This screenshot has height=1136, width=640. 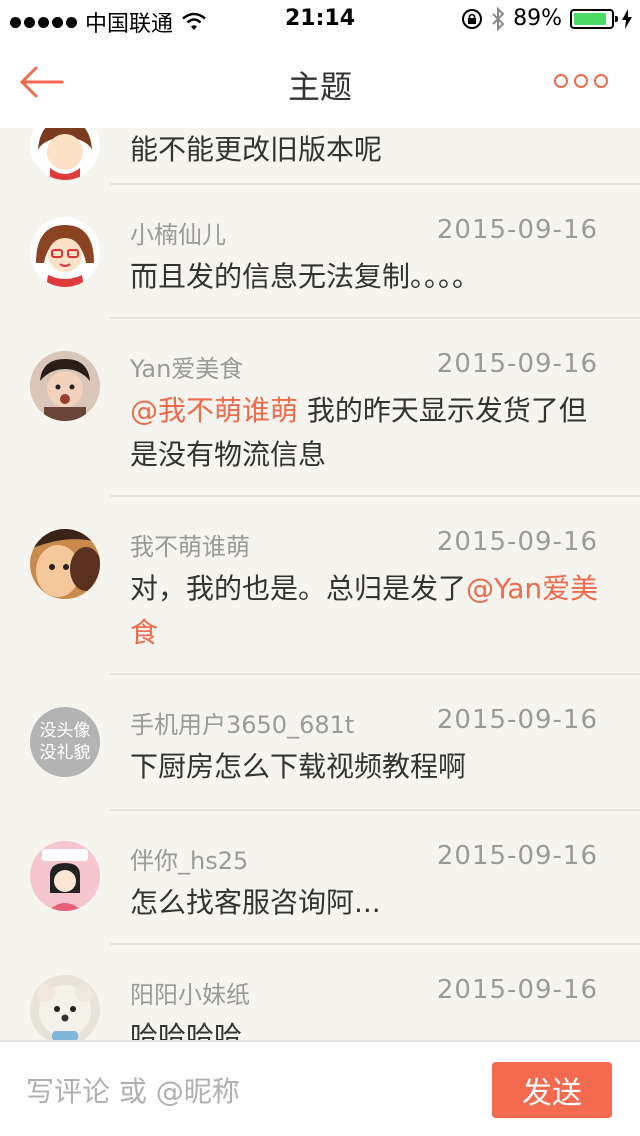 What do you see at coordinates (65, 753) in the screenshot?
I see `avatar-text-line2: 没礼貌` at bounding box center [65, 753].